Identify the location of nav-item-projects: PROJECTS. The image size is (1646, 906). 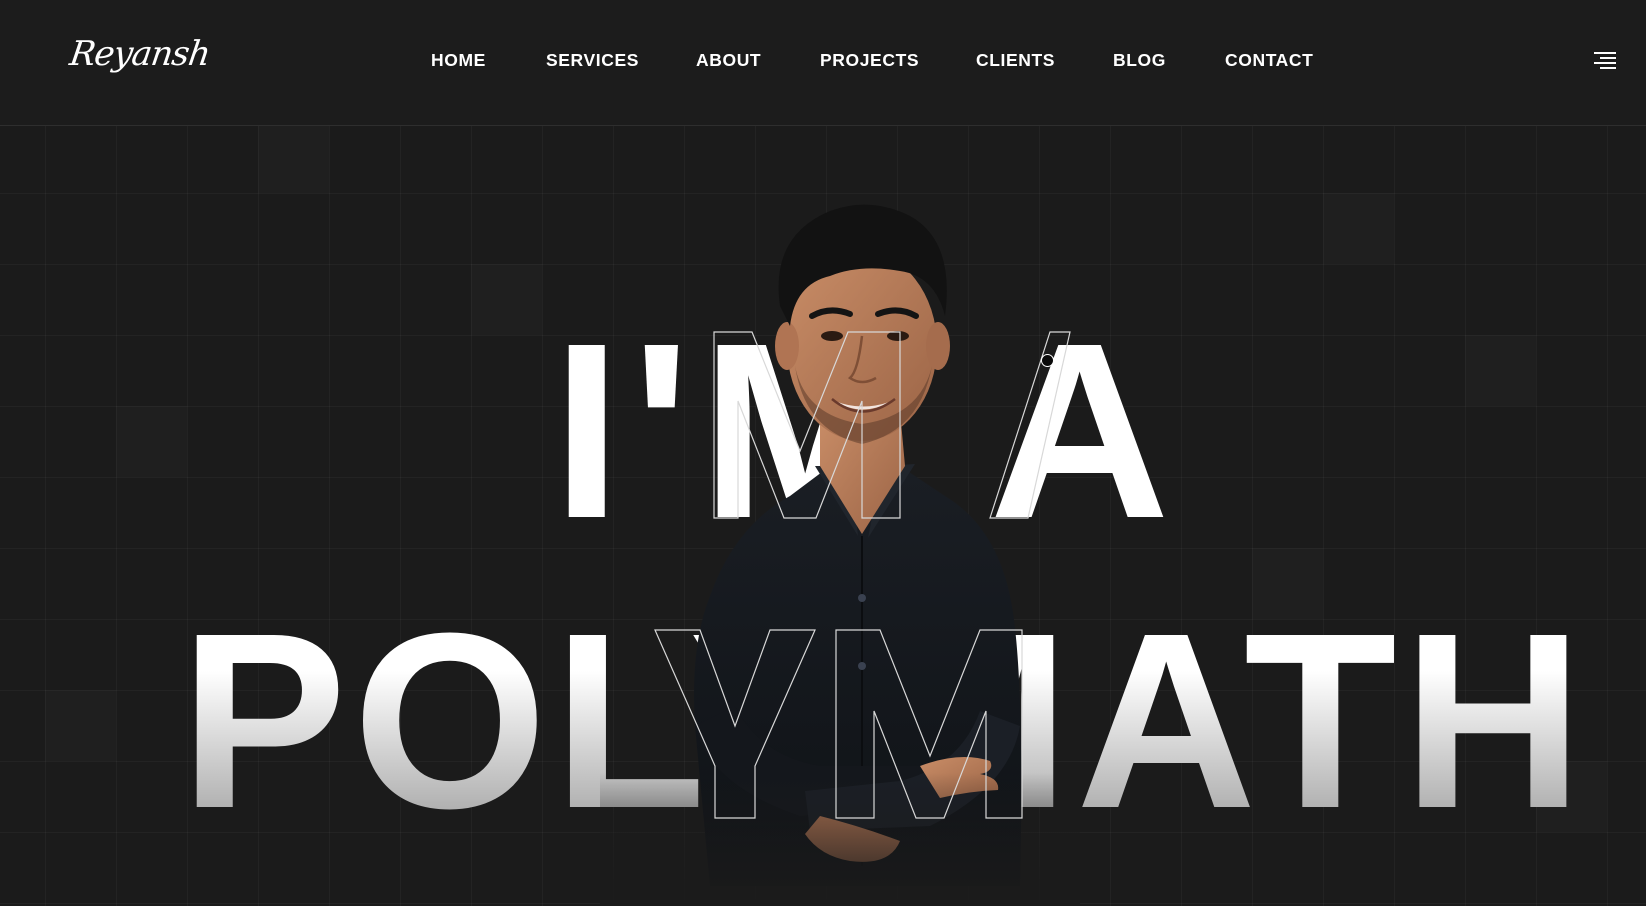
(869, 60).